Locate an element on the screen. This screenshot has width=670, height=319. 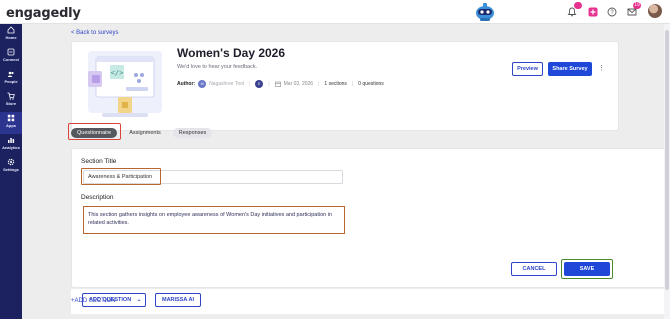
sidebar-item-store: Store is located at coordinates (11, 101).